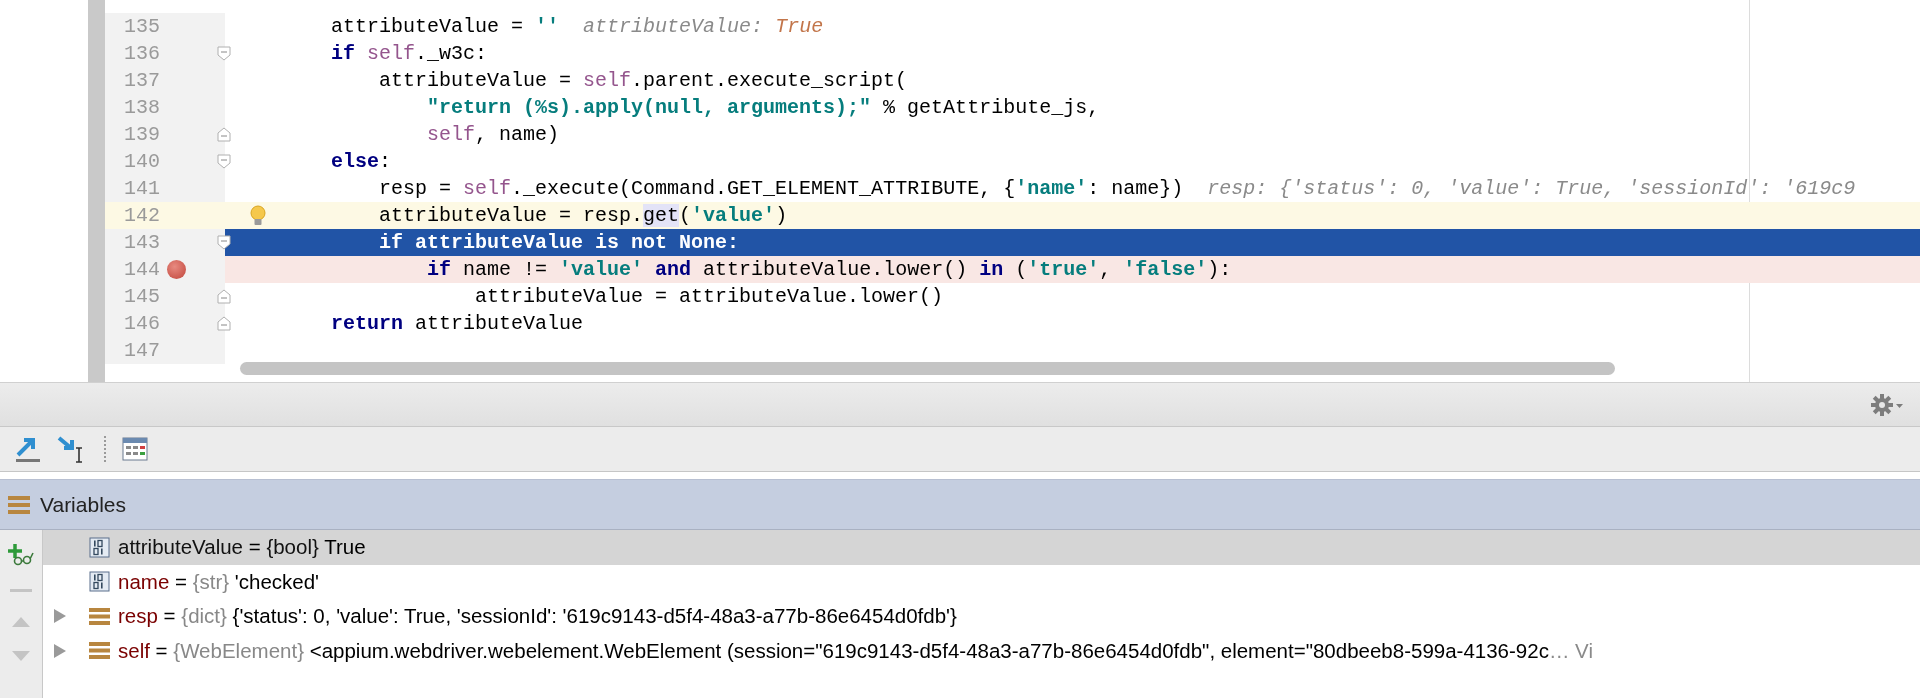 This screenshot has width=1920, height=698. What do you see at coordinates (141, 53) in the screenshot?
I see `line-number: 136` at bounding box center [141, 53].